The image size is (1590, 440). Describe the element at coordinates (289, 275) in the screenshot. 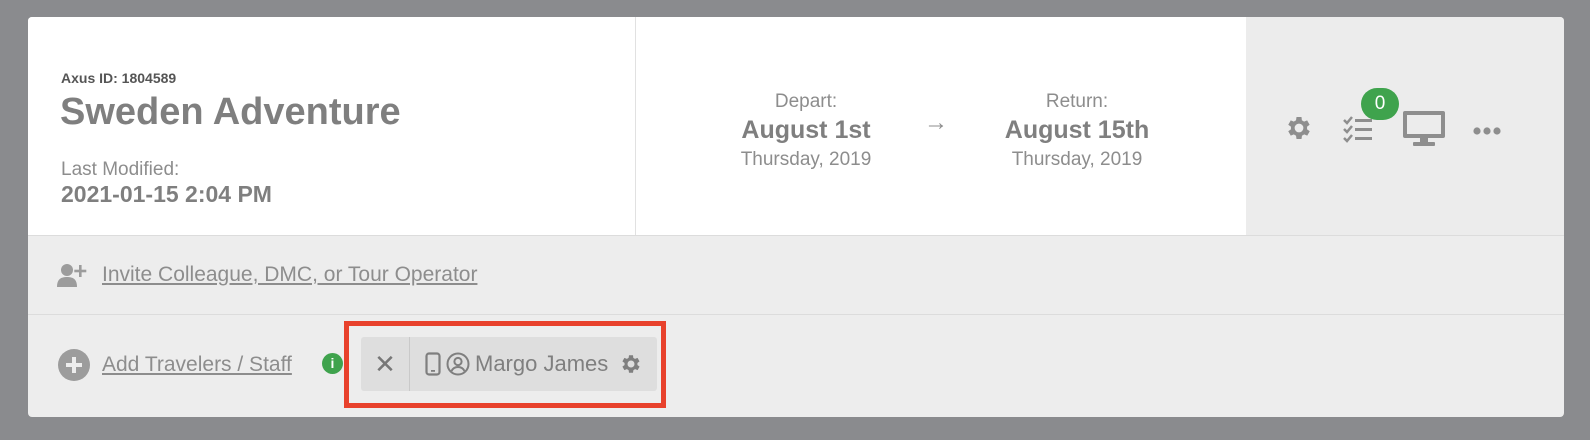

I see `invite-colleague-link: Invite Colleague, DMC, or Tour Operator` at that location.